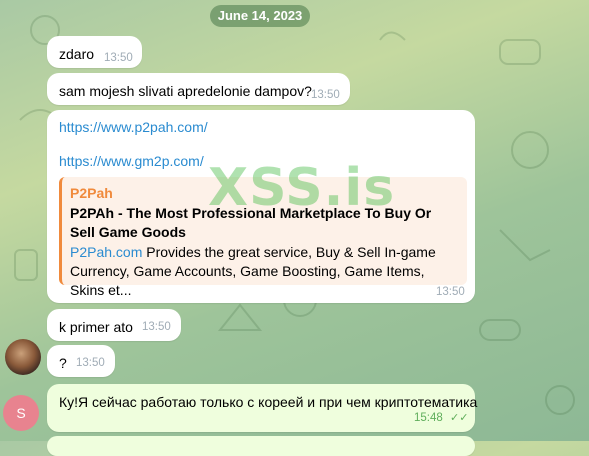 Image resolution: width=589 pixels, height=456 pixels. What do you see at coordinates (185, 91) in the screenshot?
I see `message-text: sam mojesh slivati apredelonie dampov?` at bounding box center [185, 91].